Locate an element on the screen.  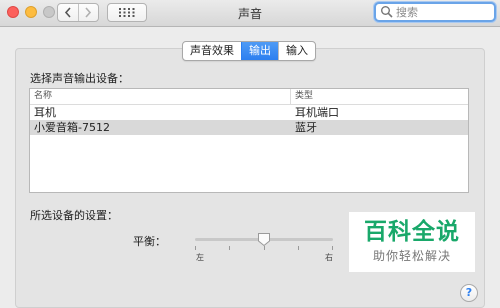
tab-bar: 声音效果 输出 输入 is located at coordinates (249, 51).